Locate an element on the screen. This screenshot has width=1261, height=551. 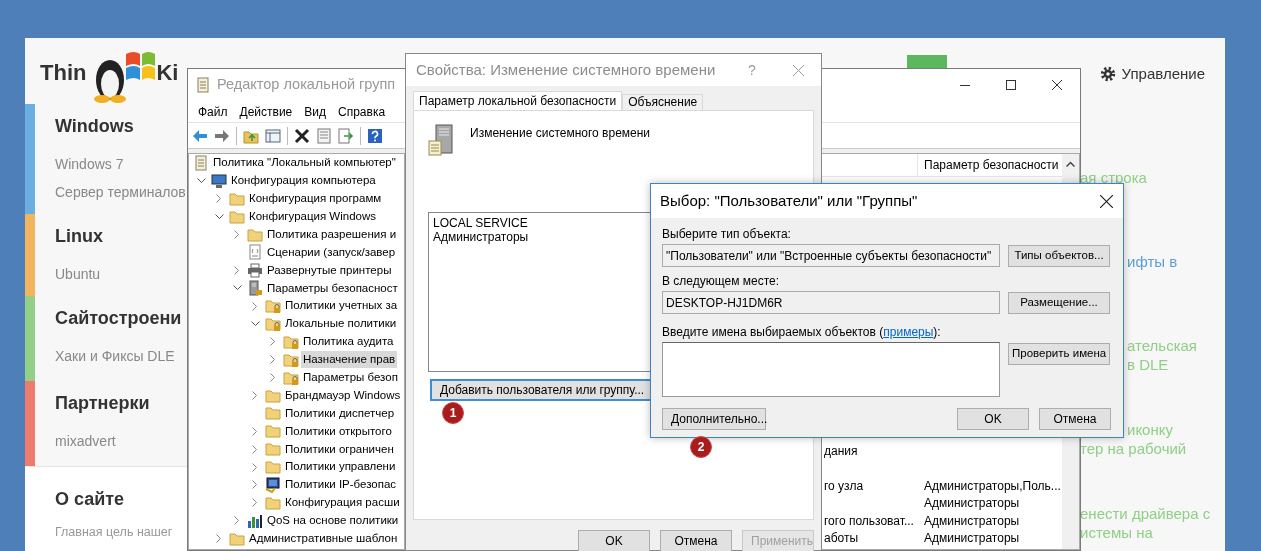
category-title: Сайтостроени is located at coordinates (118, 318).